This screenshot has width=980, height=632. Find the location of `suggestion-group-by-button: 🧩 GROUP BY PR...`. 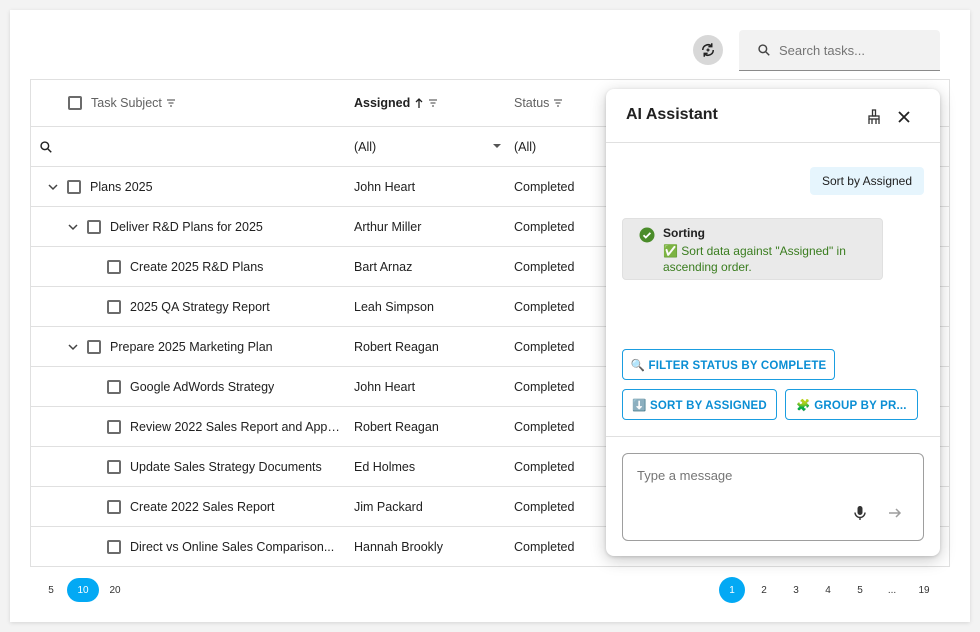

suggestion-group-by-button: 🧩 GROUP BY PR... is located at coordinates (851, 404).